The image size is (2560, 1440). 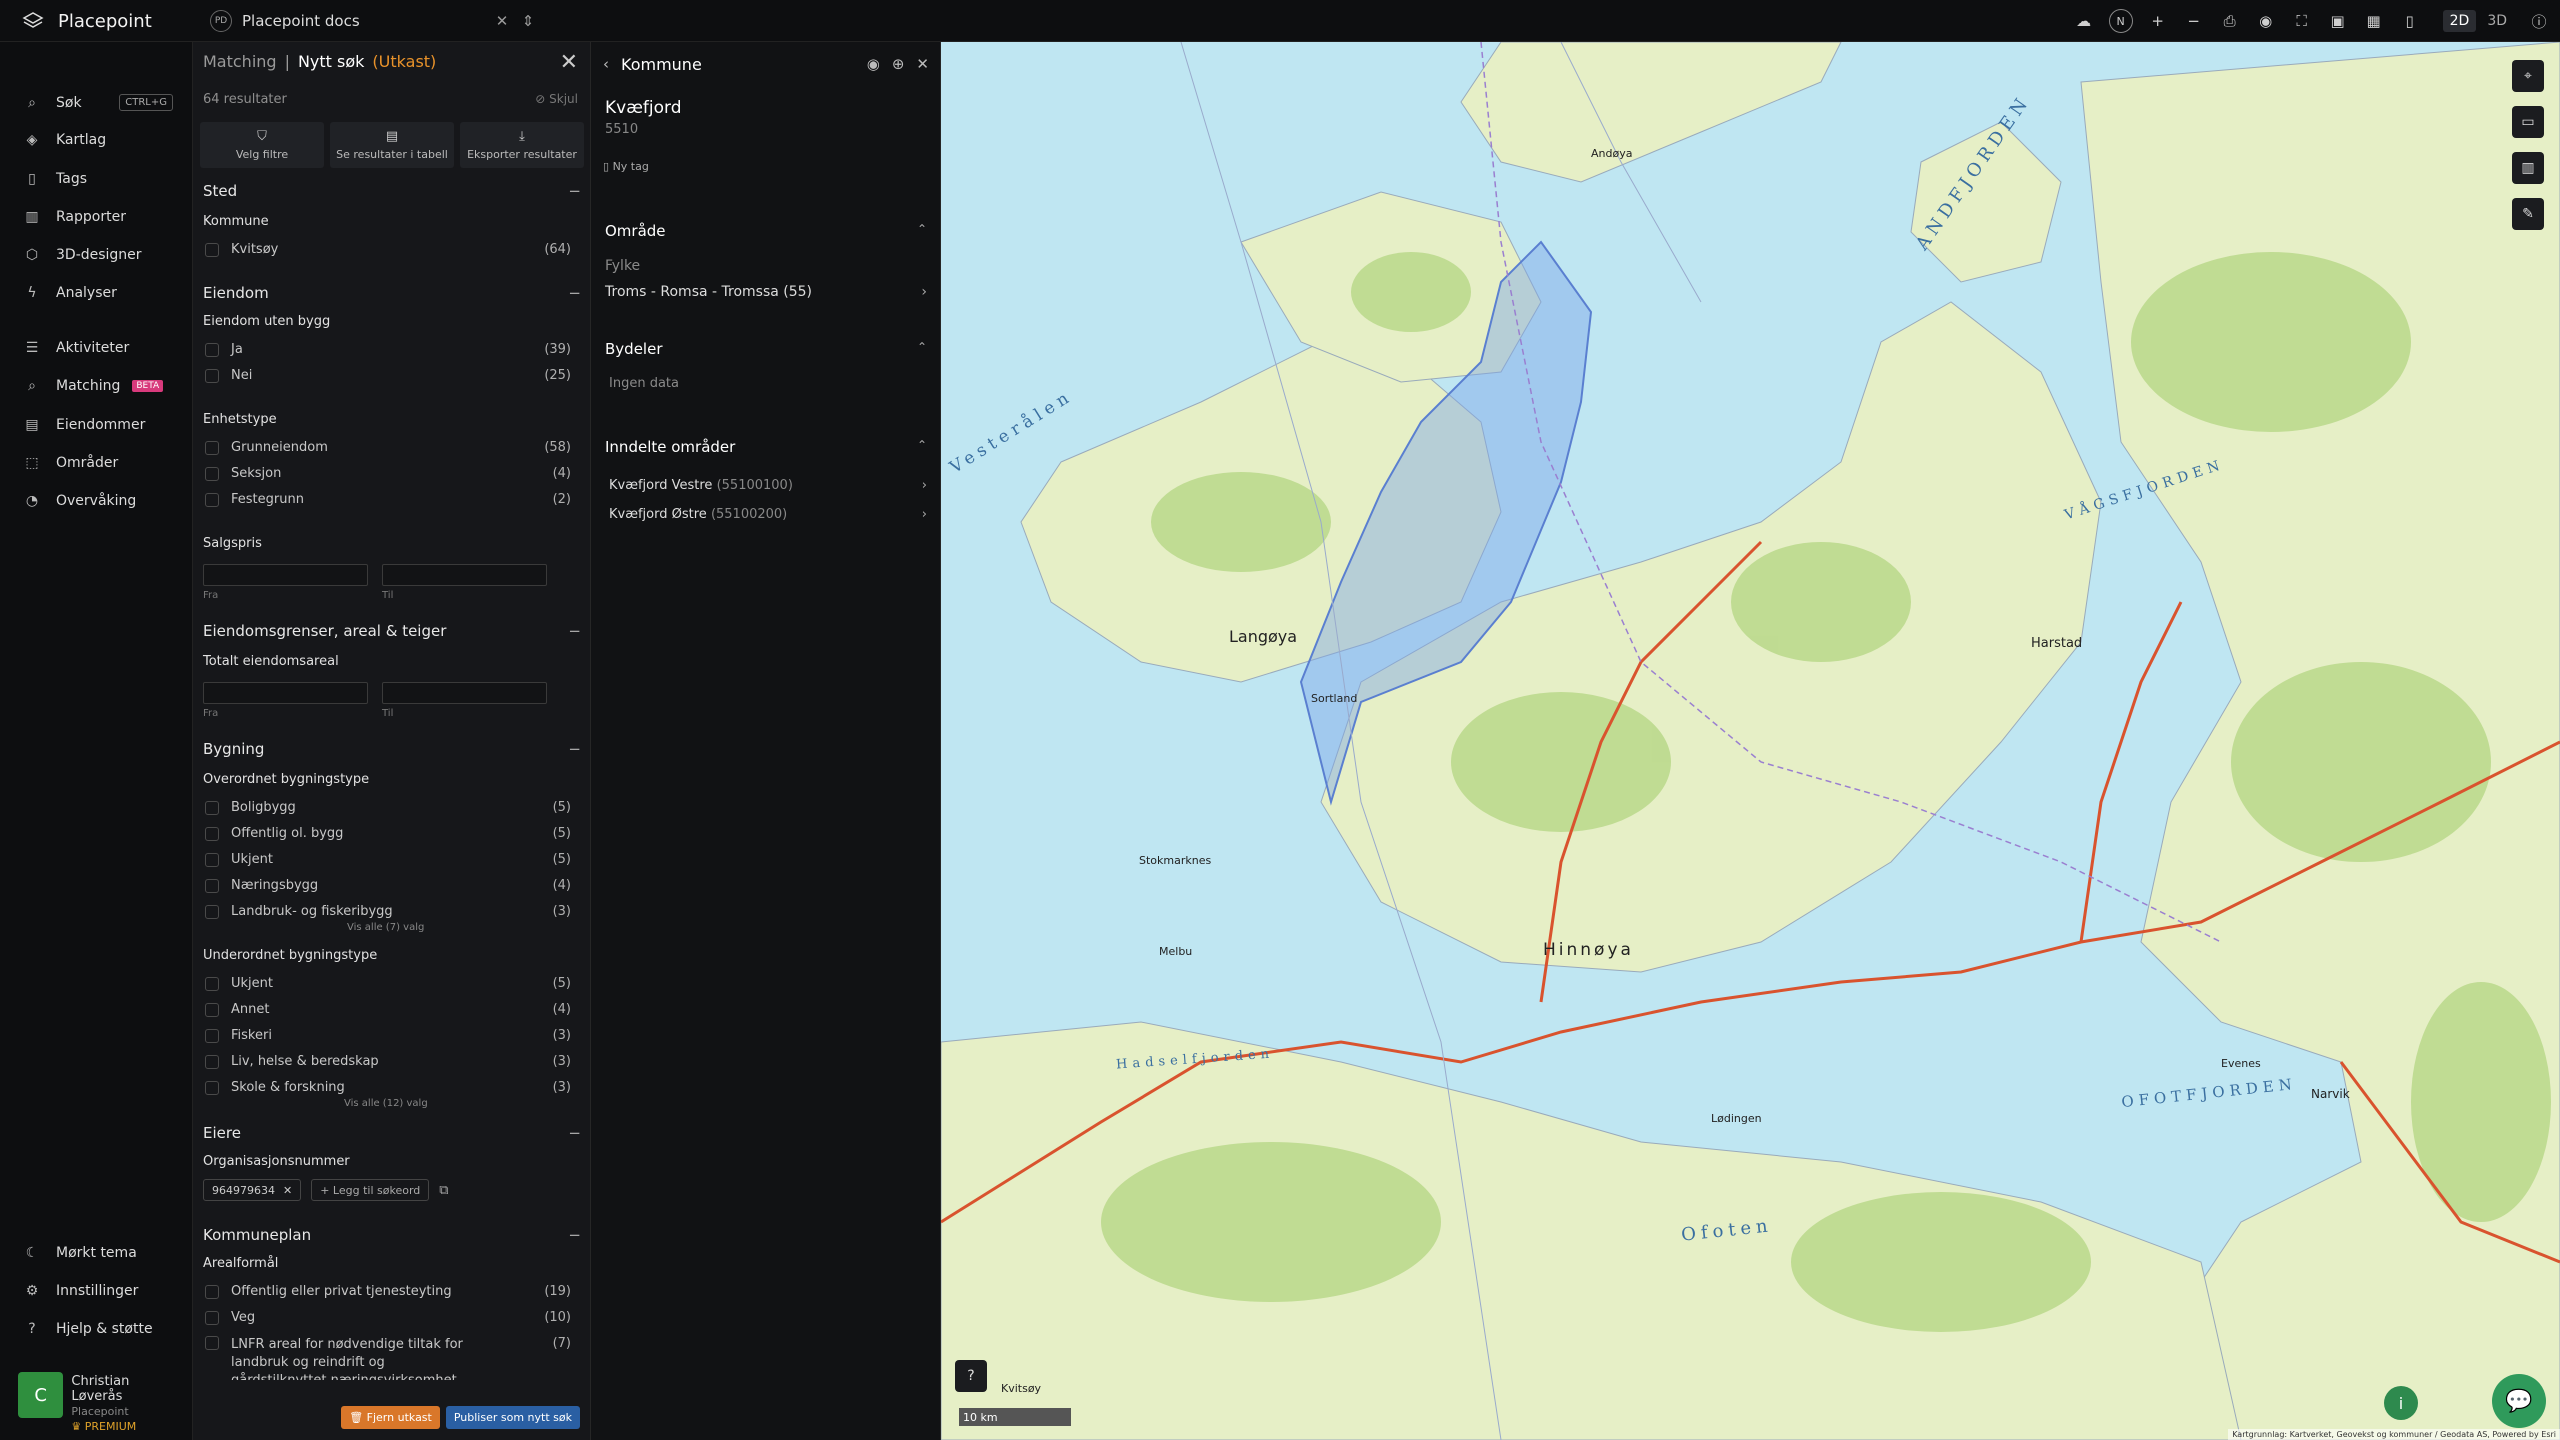 I want to click on mode-2d-button: 2D, so click(x=2459, y=21).